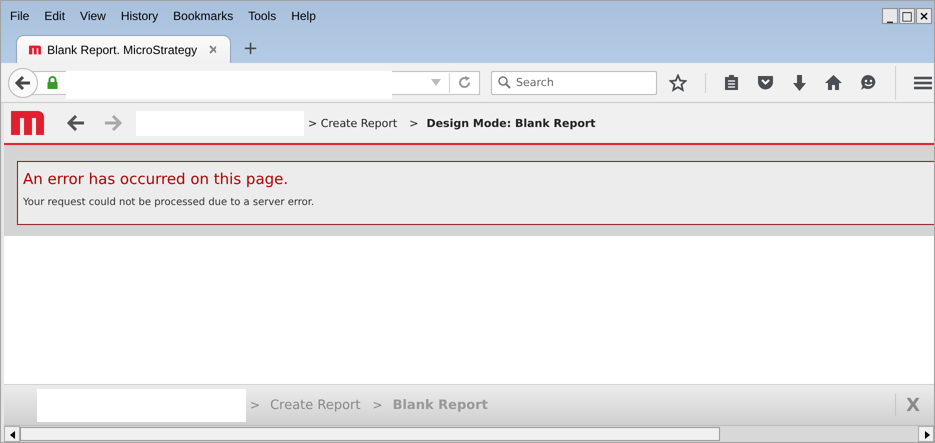  I want to click on horizontal-scrollbar, so click(469, 433).